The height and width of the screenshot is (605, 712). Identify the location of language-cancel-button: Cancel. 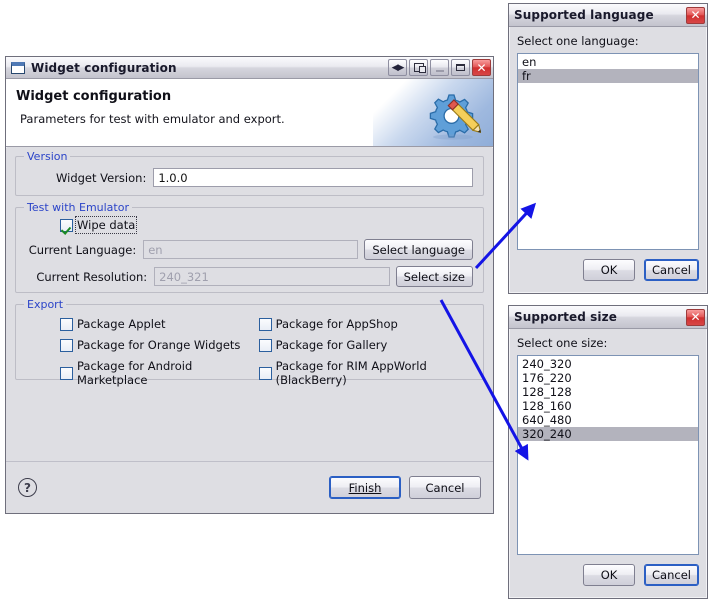
(671, 270).